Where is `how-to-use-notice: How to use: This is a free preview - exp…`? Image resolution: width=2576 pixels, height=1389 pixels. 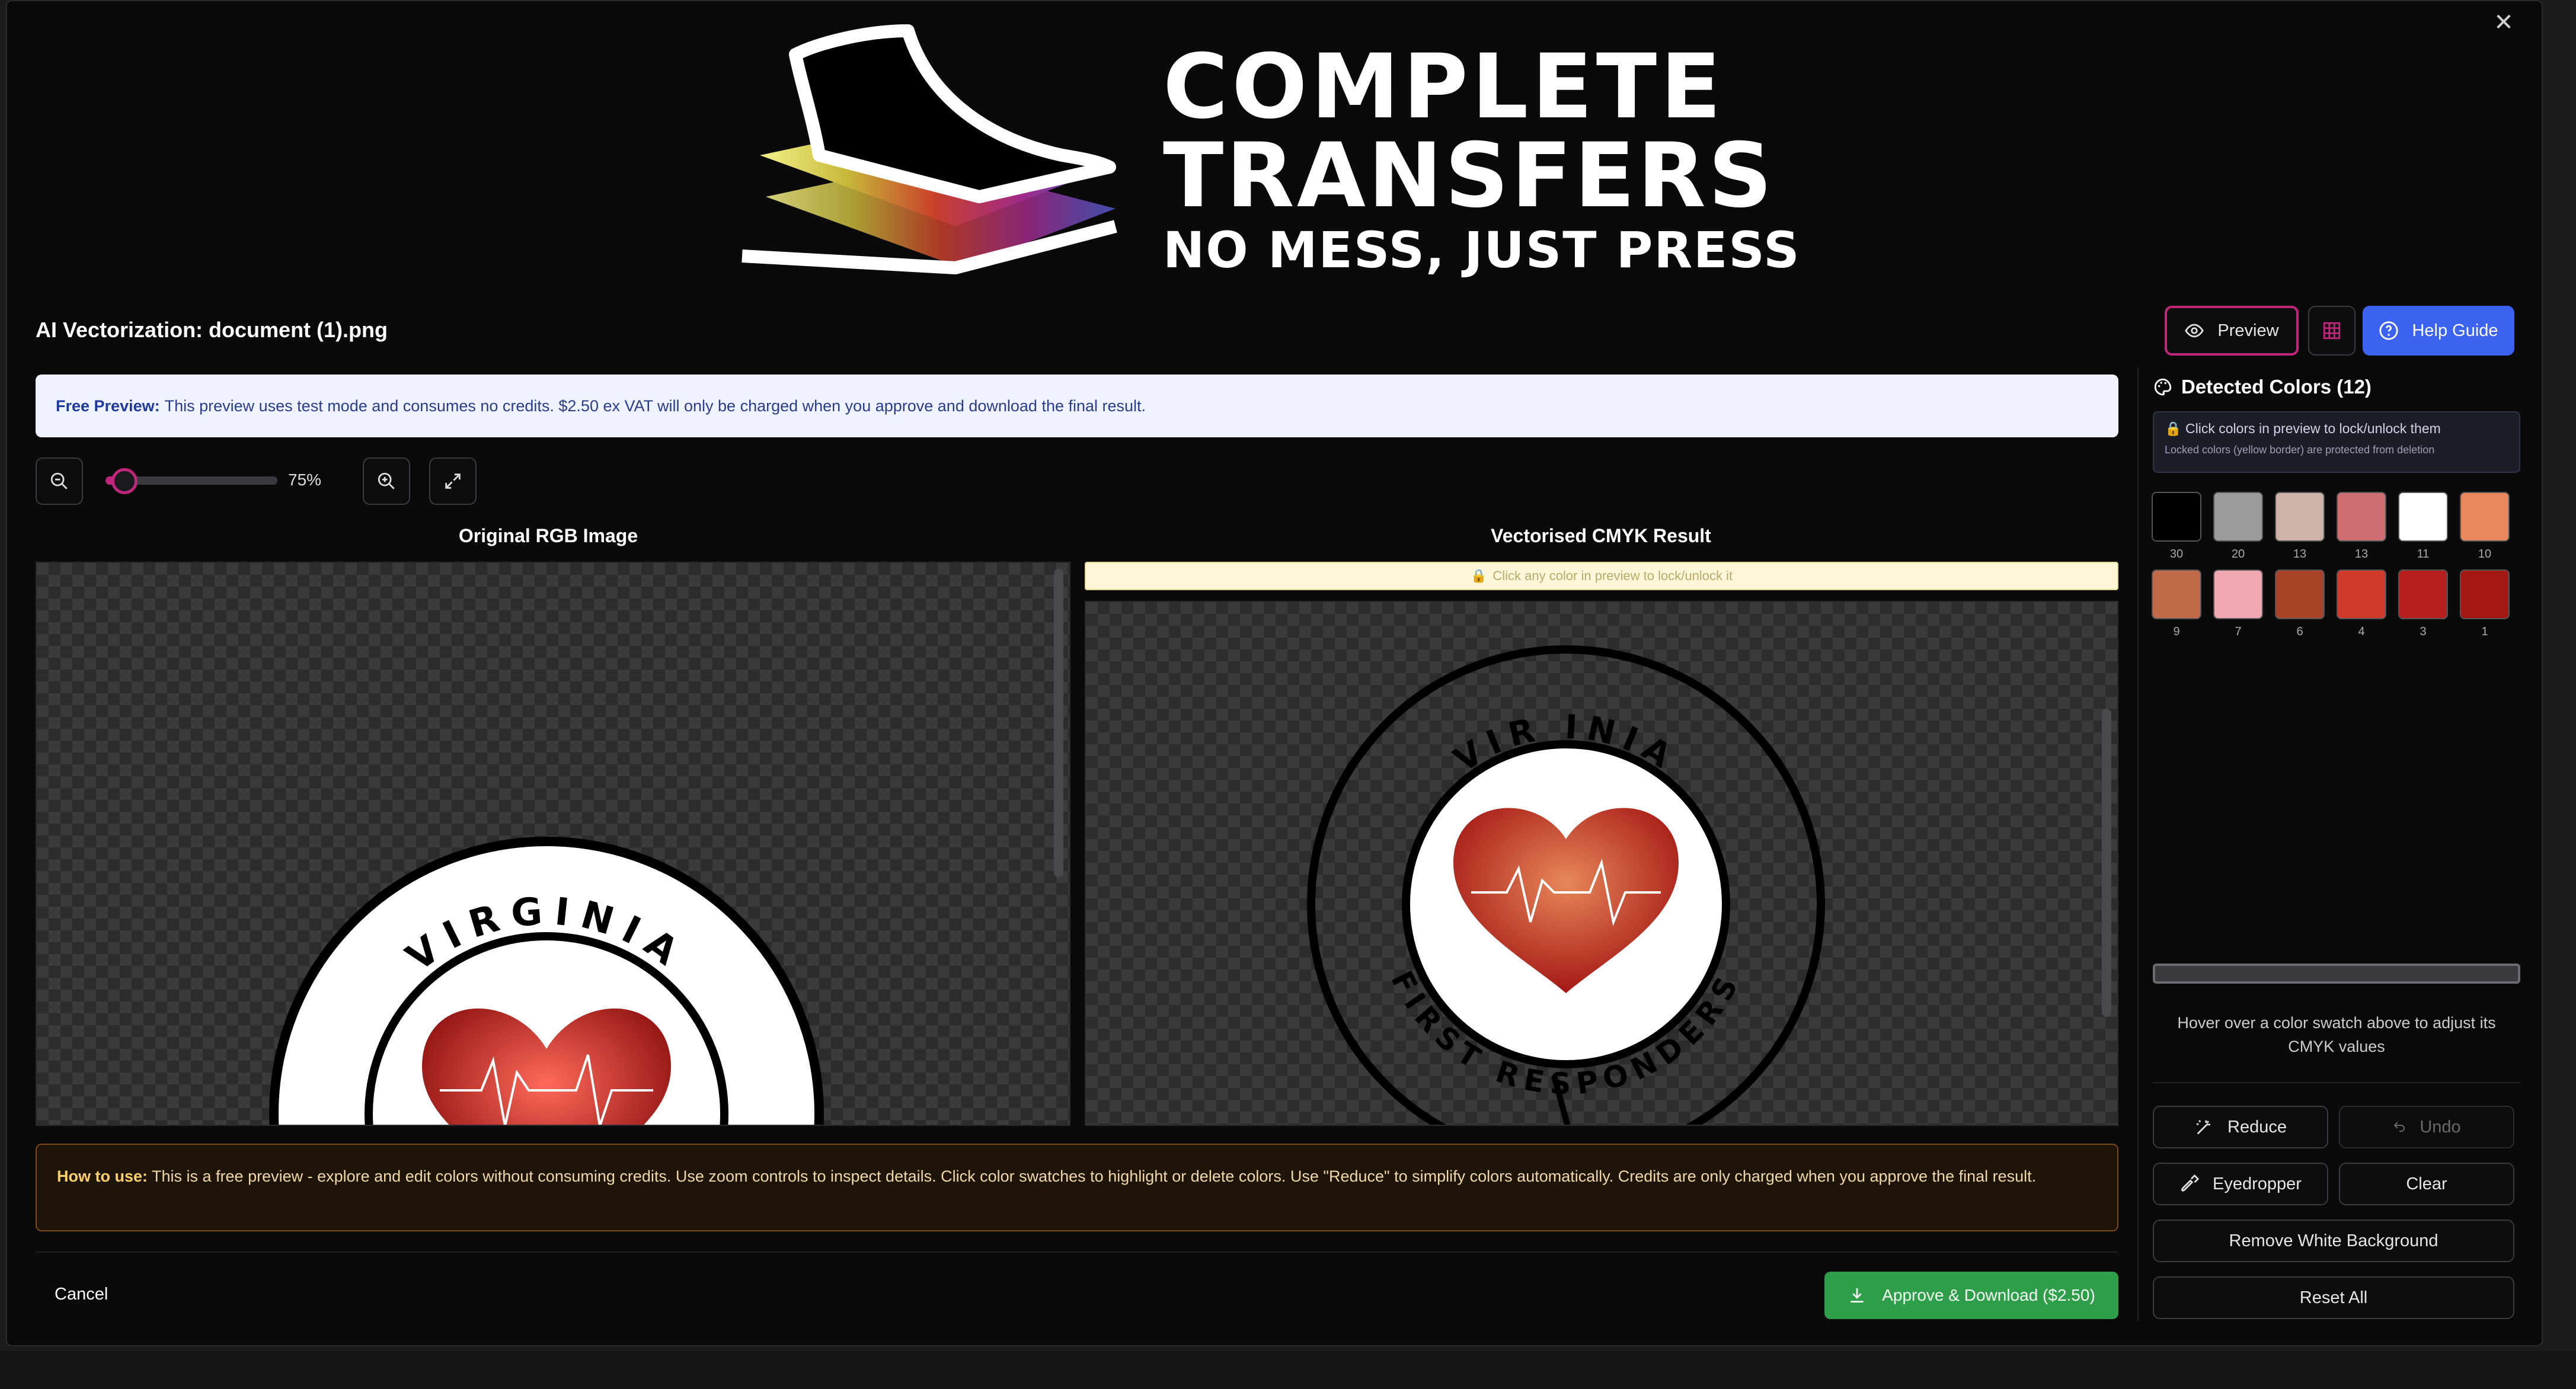
how-to-use-notice: How to use: This is a free preview - exp… is located at coordinates (1077, 1187).